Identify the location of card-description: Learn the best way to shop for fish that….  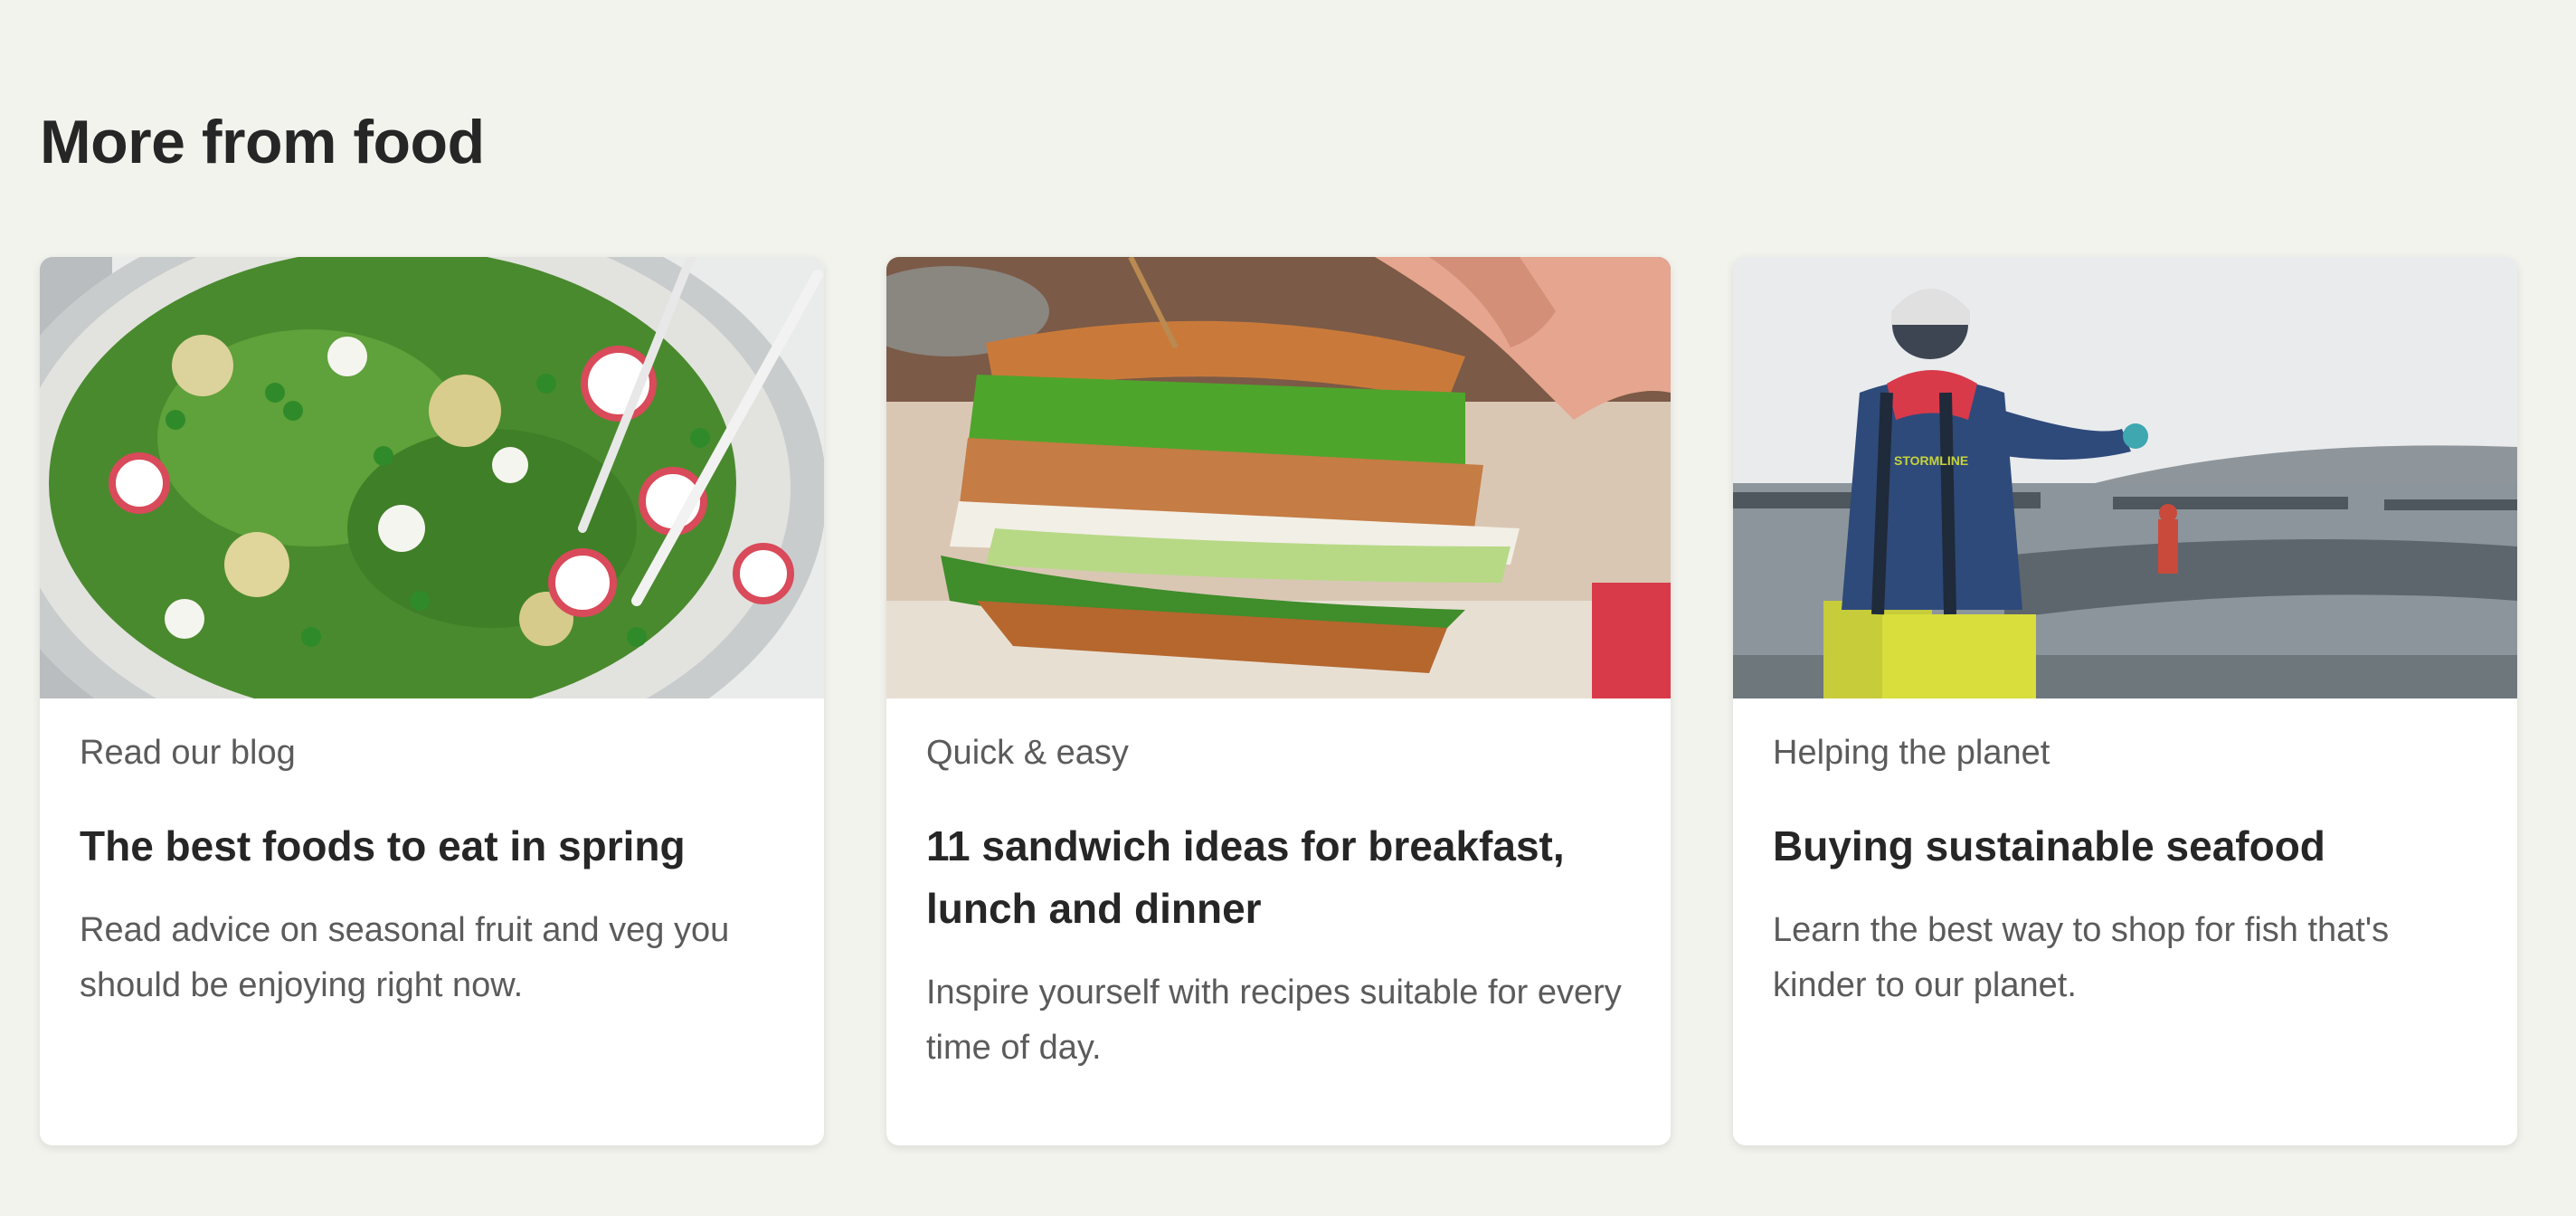
(2082, 958).